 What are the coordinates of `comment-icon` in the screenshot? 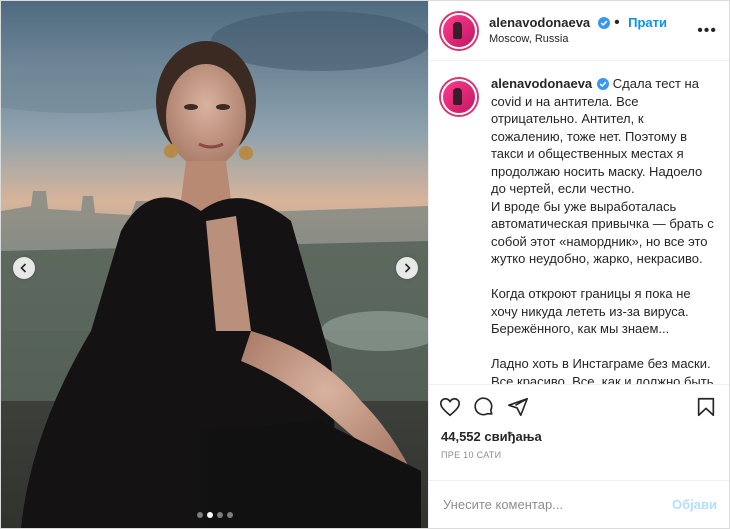 It's located at (483, 405).